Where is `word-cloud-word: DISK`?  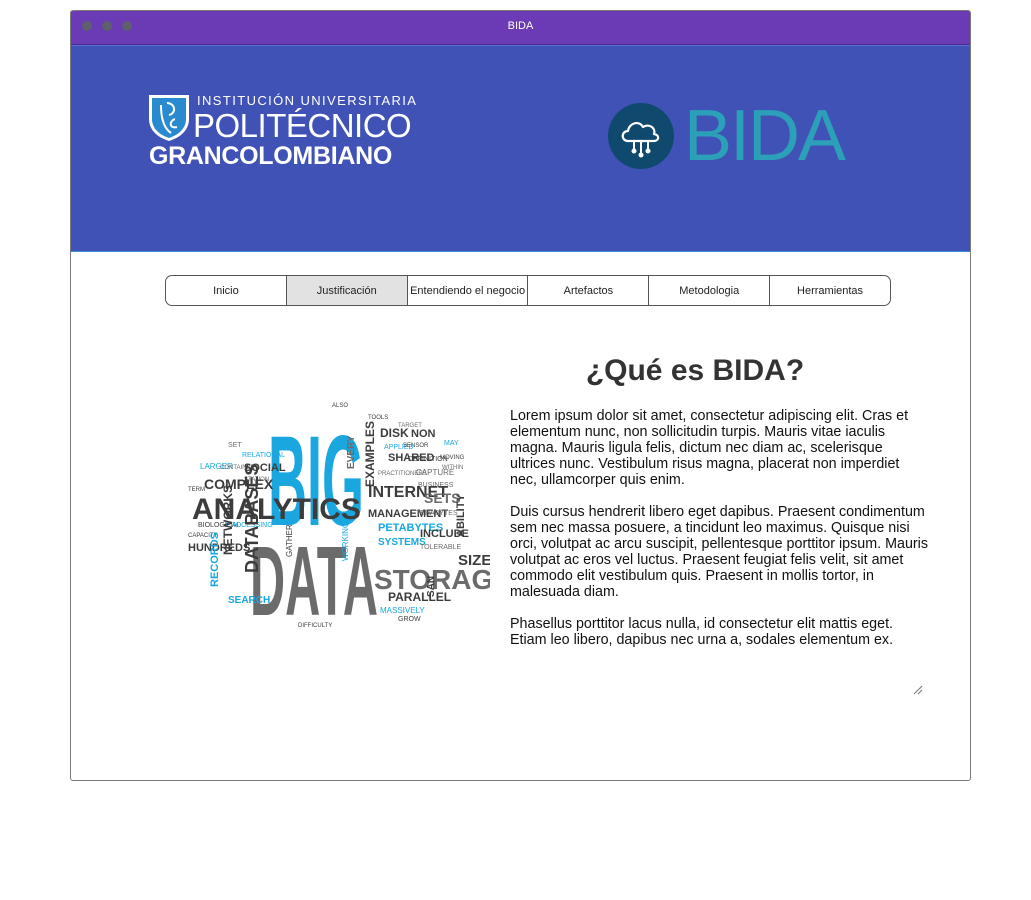 word-cloud-word: DISK is located at coordinates (394, 433).